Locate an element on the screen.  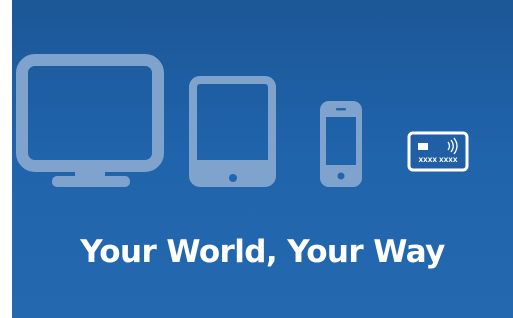
smartphone-icon is located at coordinates (341, 144).